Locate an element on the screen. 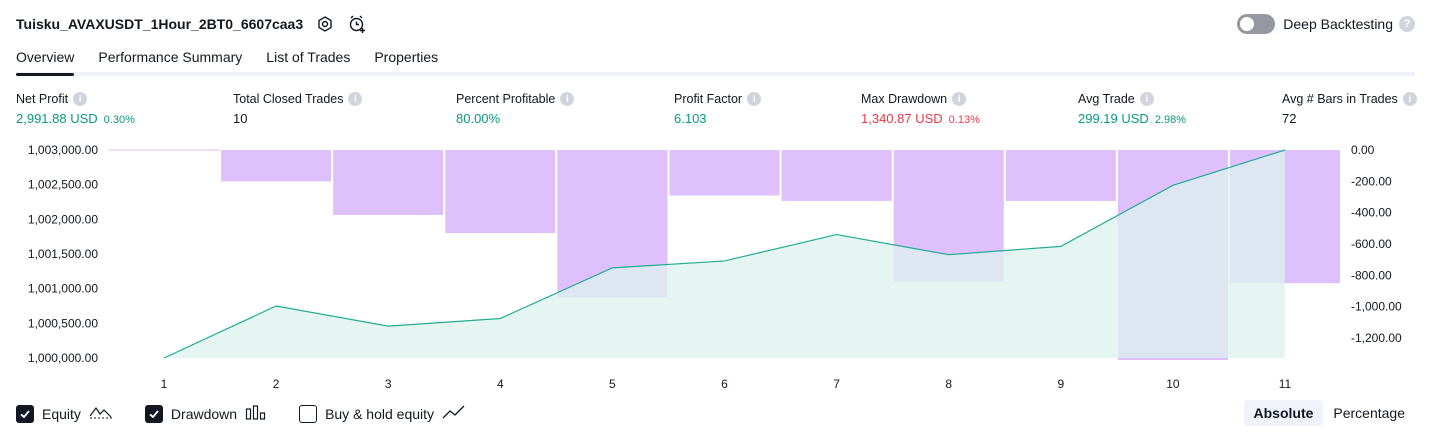 This screenshot has height=438, width=1431. tab-performance-summary: Performance Summary is located at coordinates (170, 58).